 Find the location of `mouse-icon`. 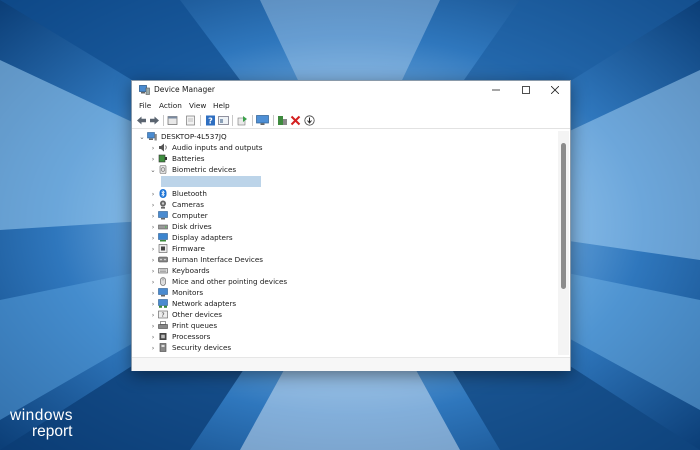

mouse-icon is located at coordinates (163, 281).